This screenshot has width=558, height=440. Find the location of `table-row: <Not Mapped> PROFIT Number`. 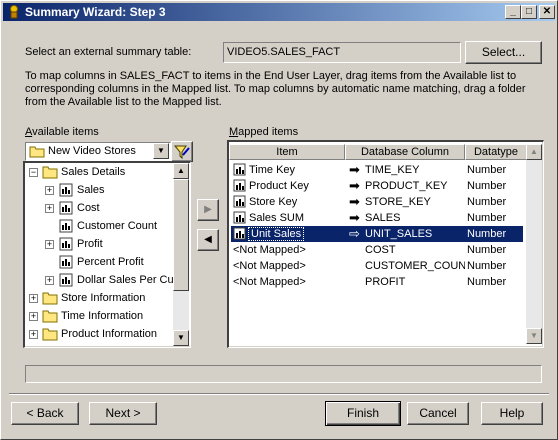

table-row: <Not Mapped> PROFIT Number is located at coordinates (377, 282).